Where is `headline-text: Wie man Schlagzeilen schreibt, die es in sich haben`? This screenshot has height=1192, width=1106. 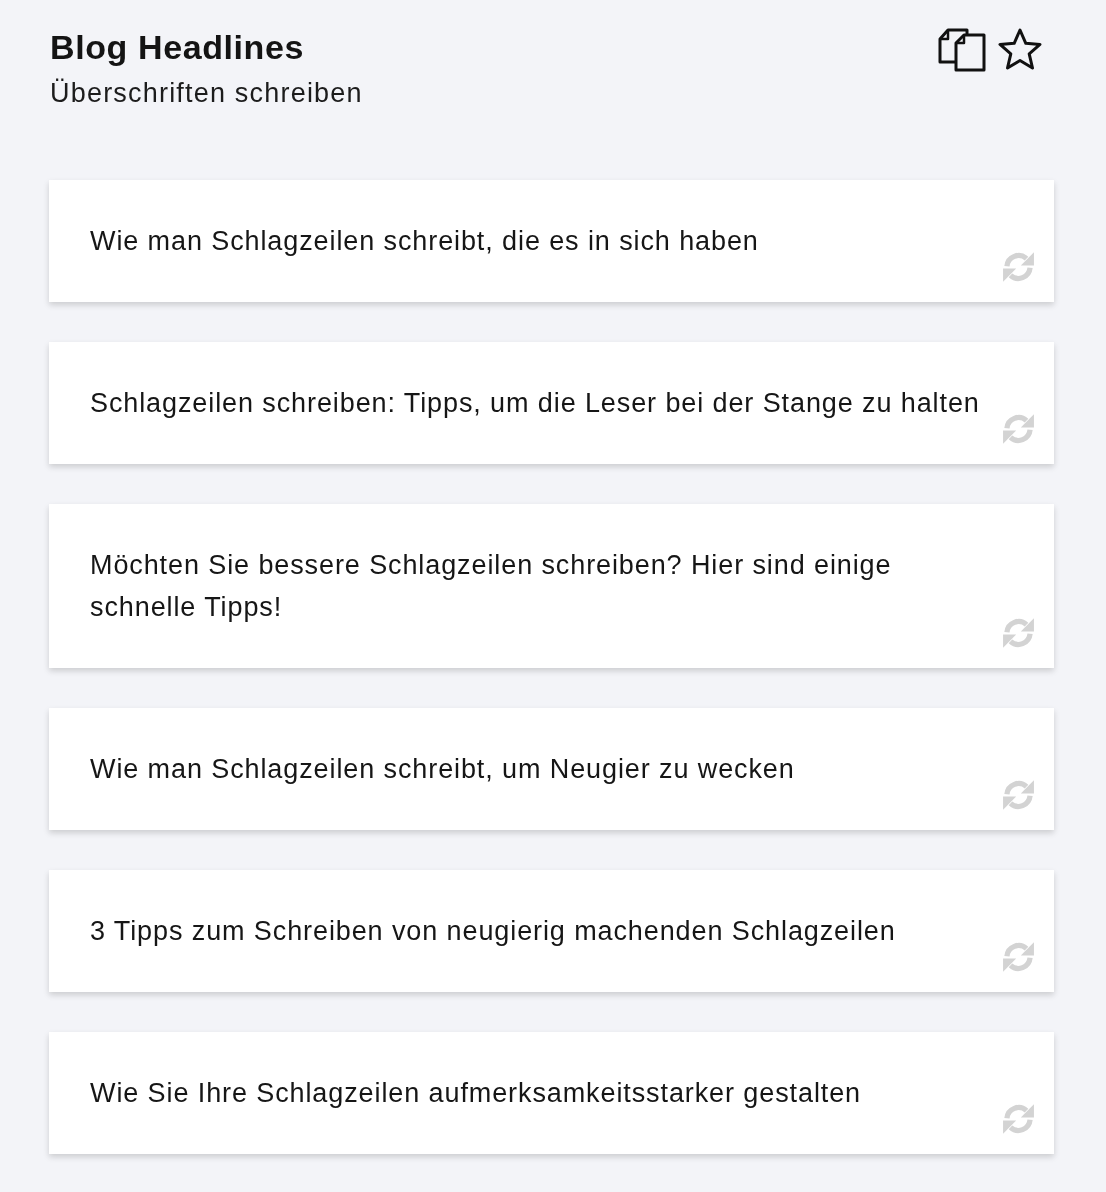 headline-text: Wie man Schlagzeilen schreibt, die es in sich haben is located at coordinates (425, 241).